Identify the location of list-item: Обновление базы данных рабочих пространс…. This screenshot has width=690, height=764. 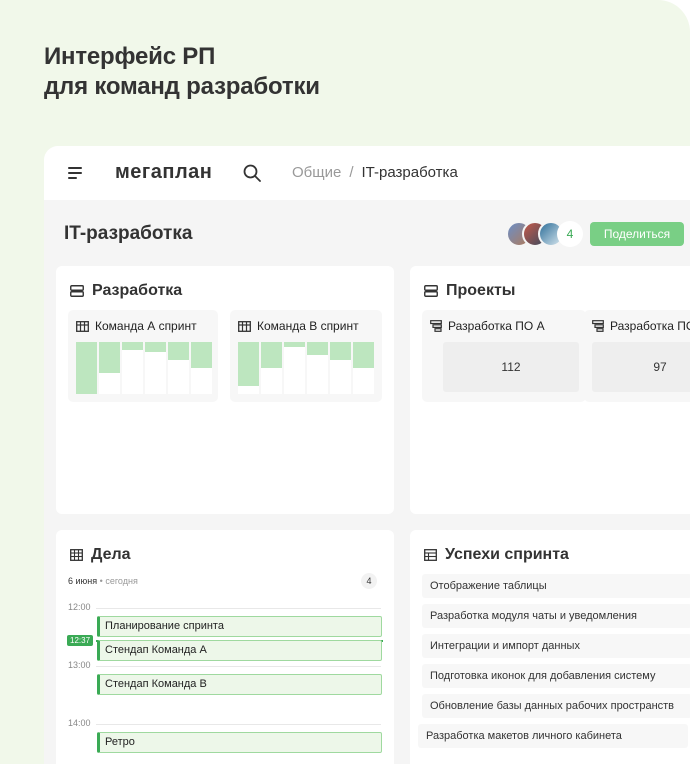
(556, 706).